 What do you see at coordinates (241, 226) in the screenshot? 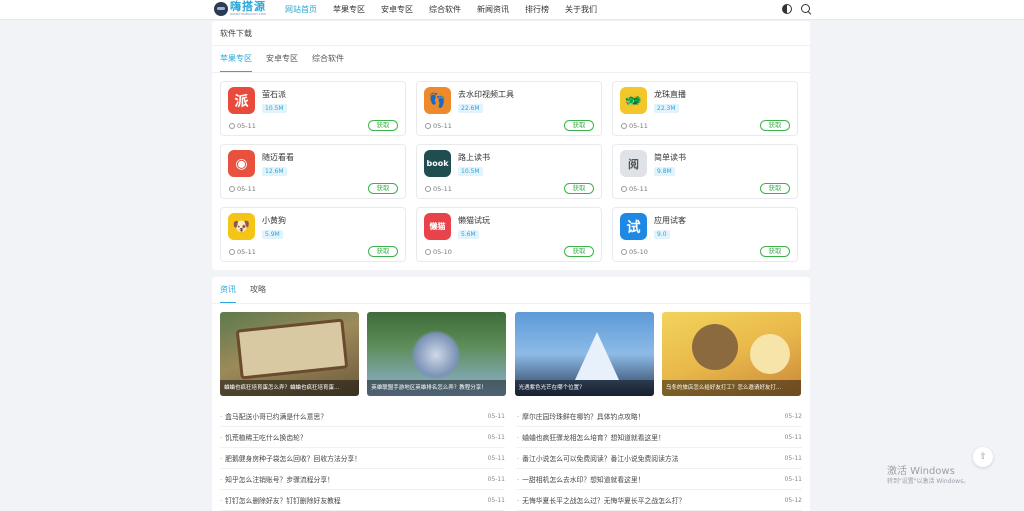
I see `app-icon: 🐶` at bounding box center [241, 226].